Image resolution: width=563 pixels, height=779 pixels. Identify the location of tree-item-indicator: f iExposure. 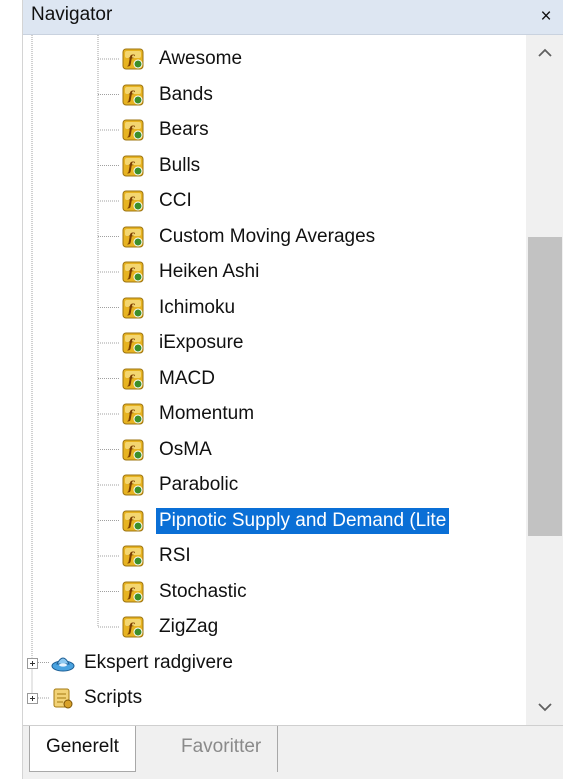
(274, 343).